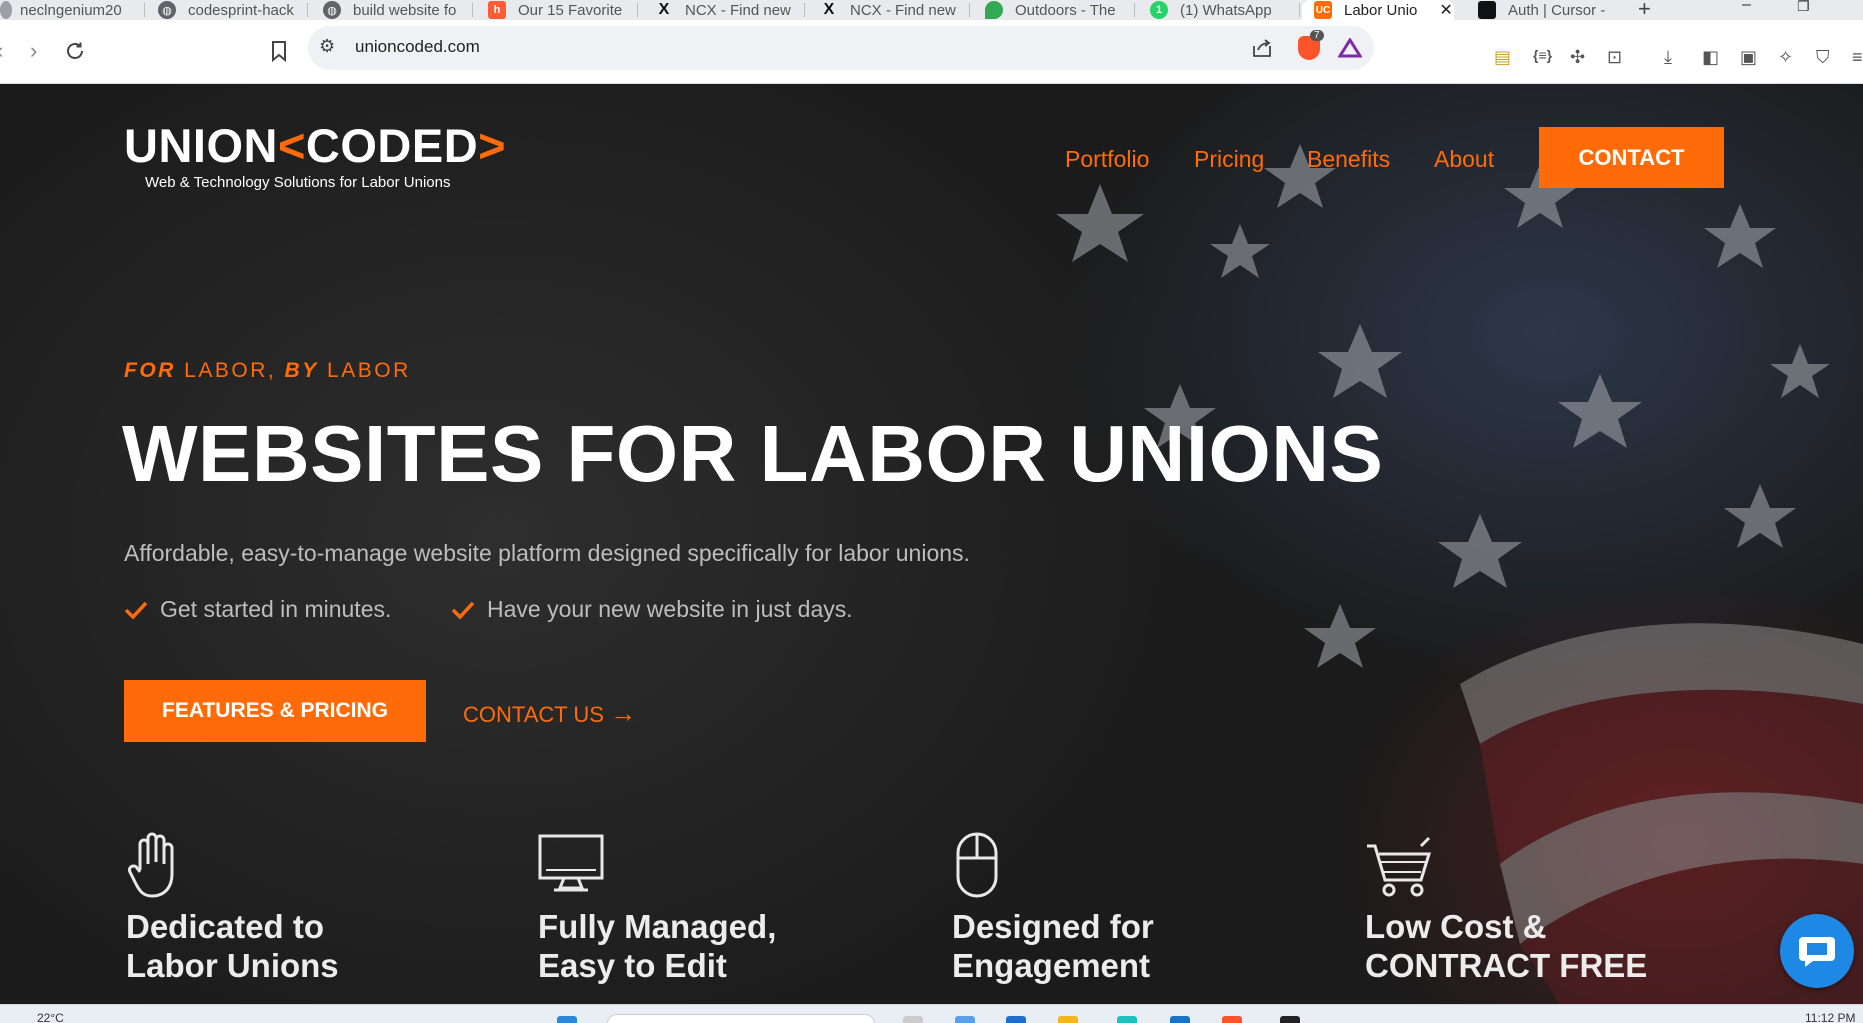 Image resolution: width=1863 pixels, height=1023 pixels. I want to click on feature-low-cost: Low Cost & CONTRACT FREE, so click(1506, 908).